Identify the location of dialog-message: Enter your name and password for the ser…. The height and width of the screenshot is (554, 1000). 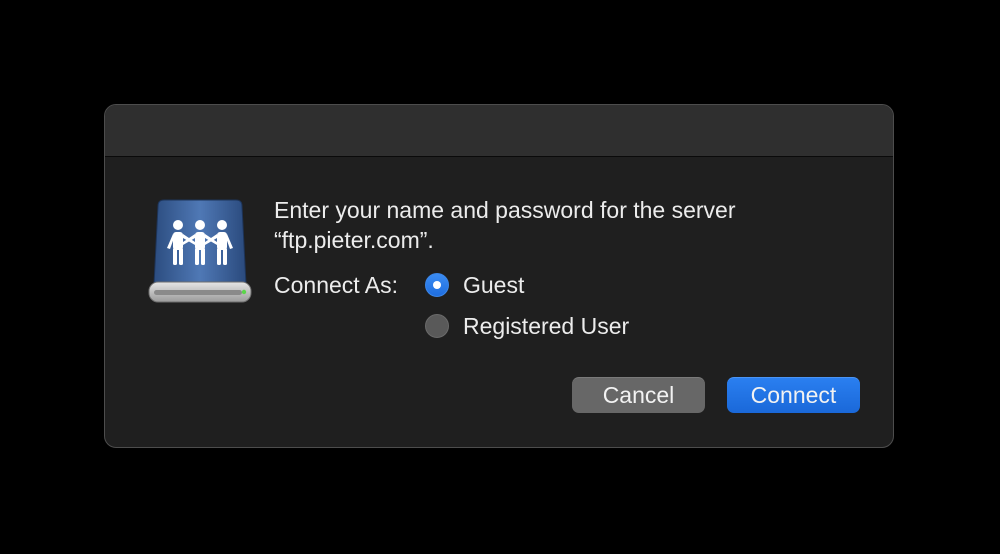
(554, 225).